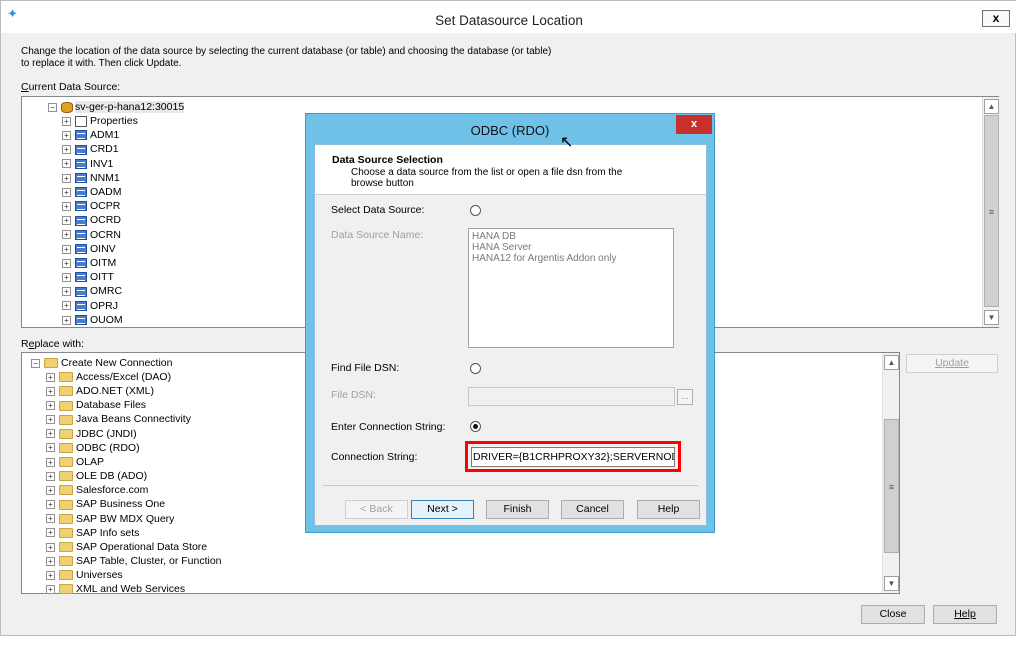 Image resolution: width=1024 pixels, height=645 pixels. What do you see at coordinates (110, 519) in the screenshot?
I see `tree-item: + SAP BW MDX Query` at bounding box center [110, 519].